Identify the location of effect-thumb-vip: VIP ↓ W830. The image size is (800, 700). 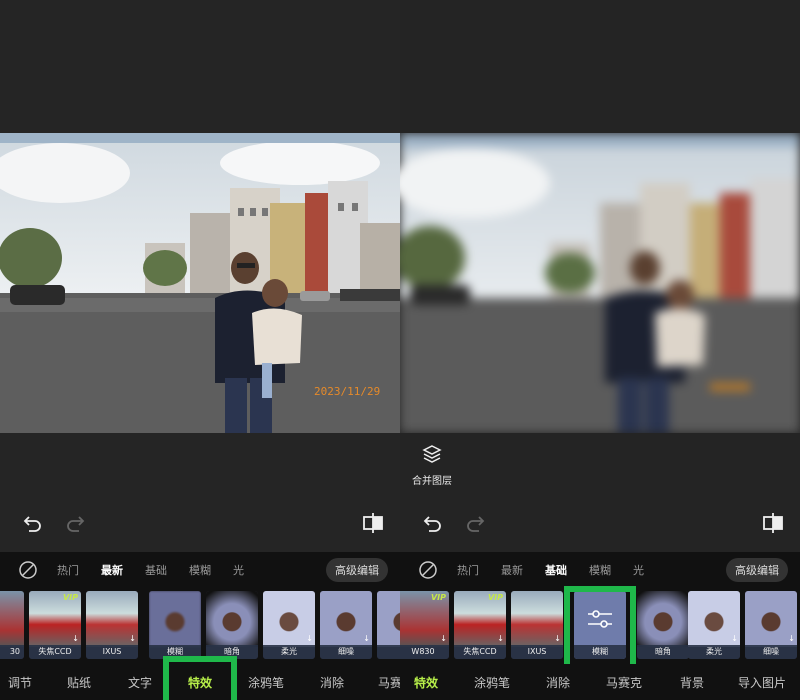
(424, 625).